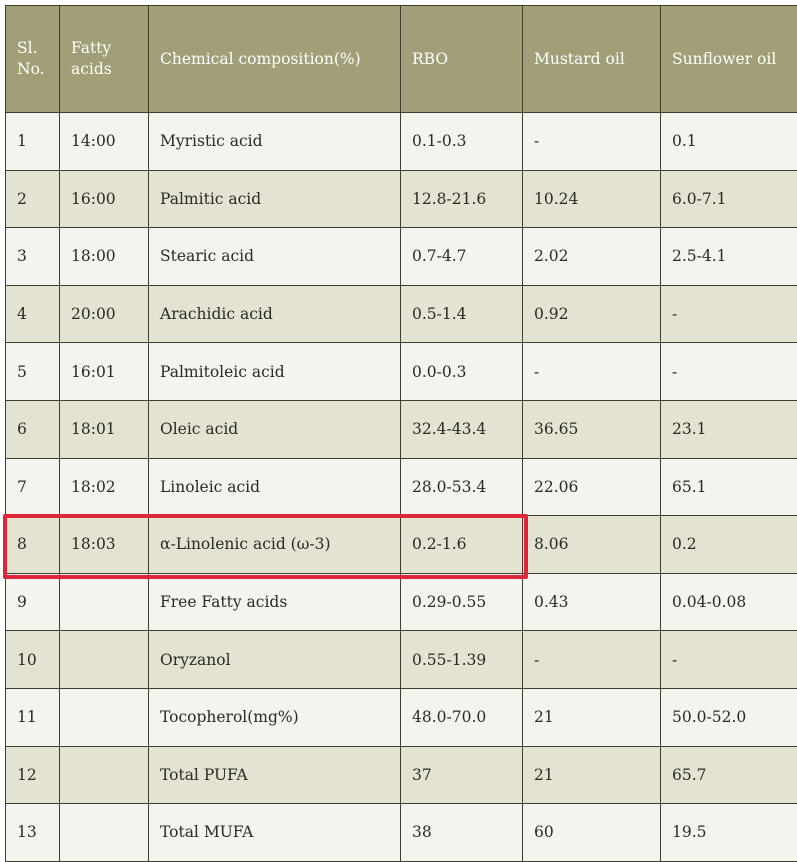  Describe the element at coordinates (462, 257) in the screenshot. I see `rbo-cell: 0.7-4.7` at that location.